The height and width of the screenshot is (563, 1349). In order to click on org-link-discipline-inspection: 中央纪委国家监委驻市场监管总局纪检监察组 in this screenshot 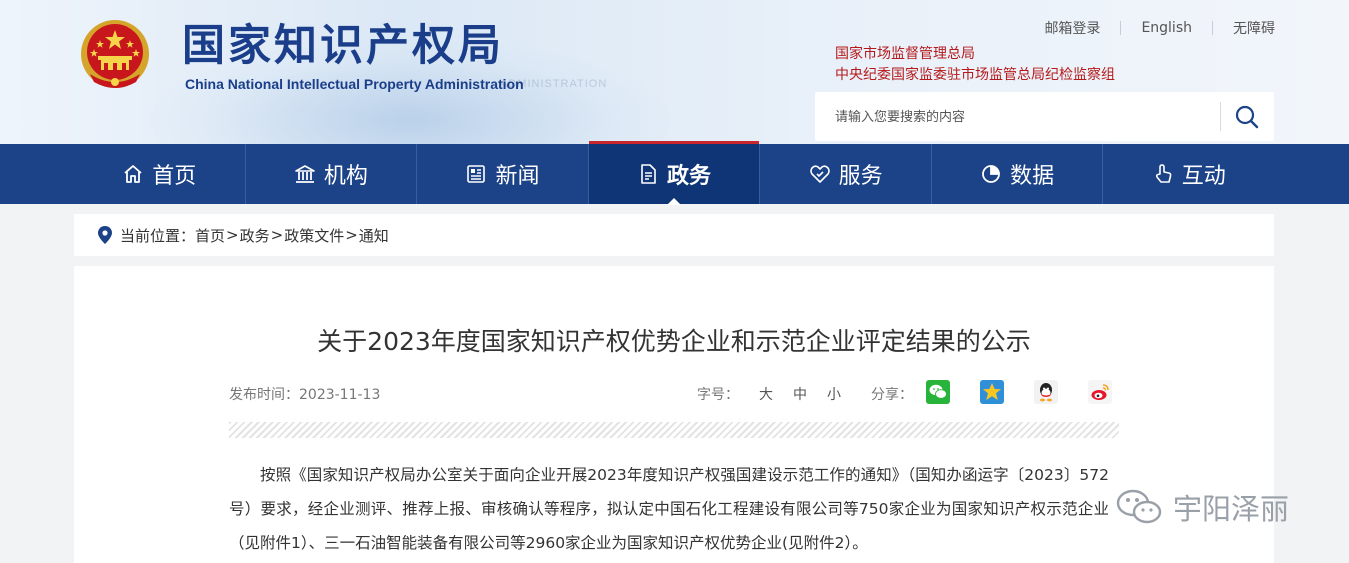, I will do `click(975, 74)`.